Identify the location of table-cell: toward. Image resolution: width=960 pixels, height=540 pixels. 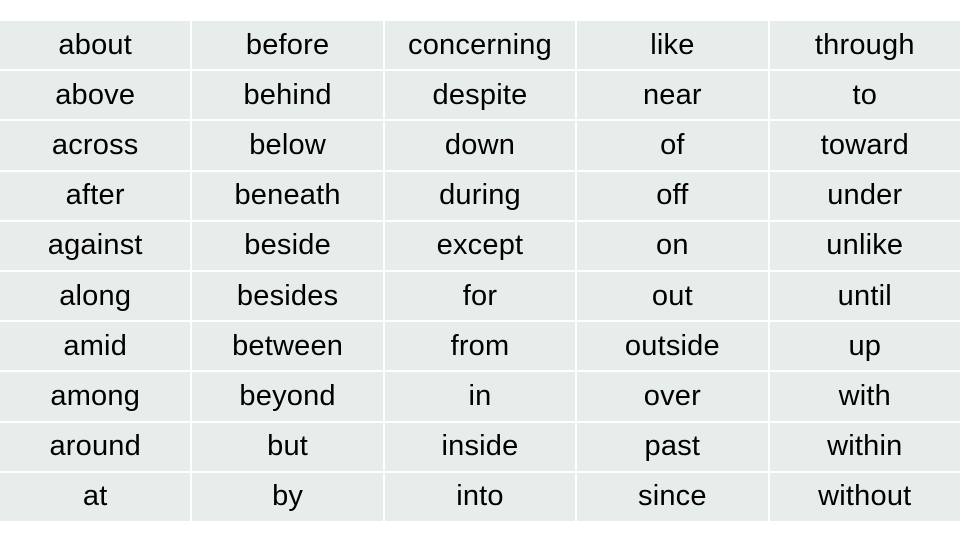
(864, 145).